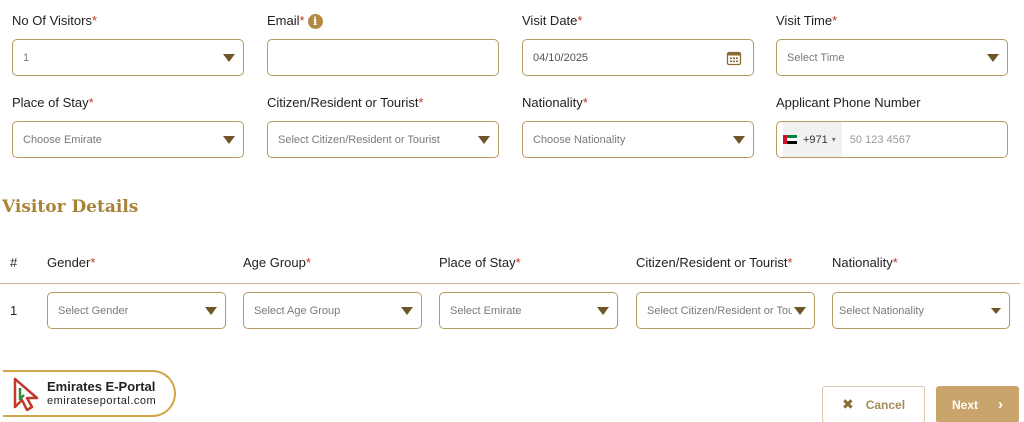 The width and height of the screenshot is (1024, 422). I want to click on cancel-button: ✖ Cancel, so click(873, 404).